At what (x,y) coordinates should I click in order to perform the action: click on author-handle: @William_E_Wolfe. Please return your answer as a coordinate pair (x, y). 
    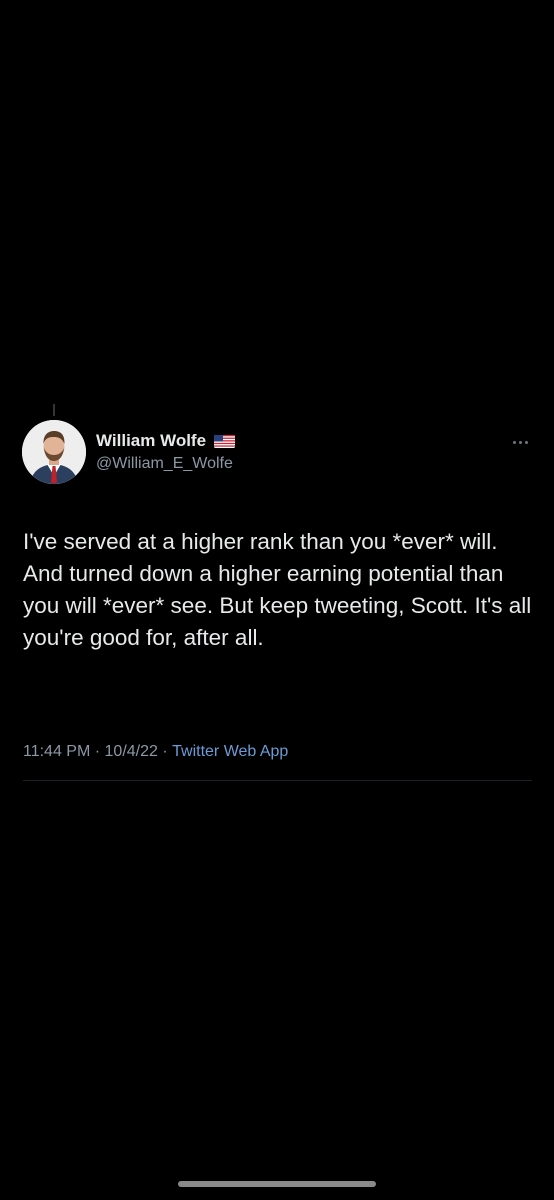
    Looking at the image, I should click on (165, 464).